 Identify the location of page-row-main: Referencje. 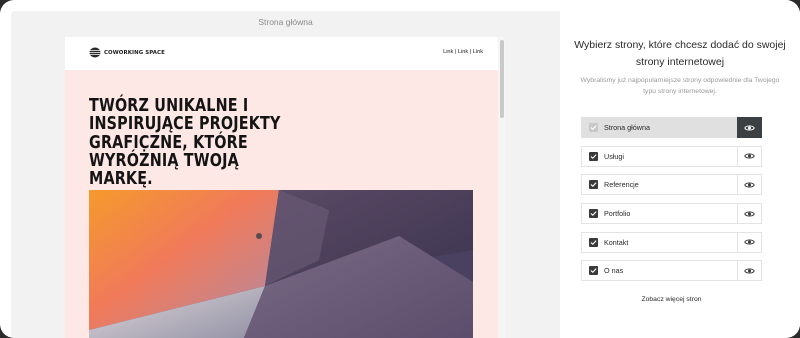
(659, 185).